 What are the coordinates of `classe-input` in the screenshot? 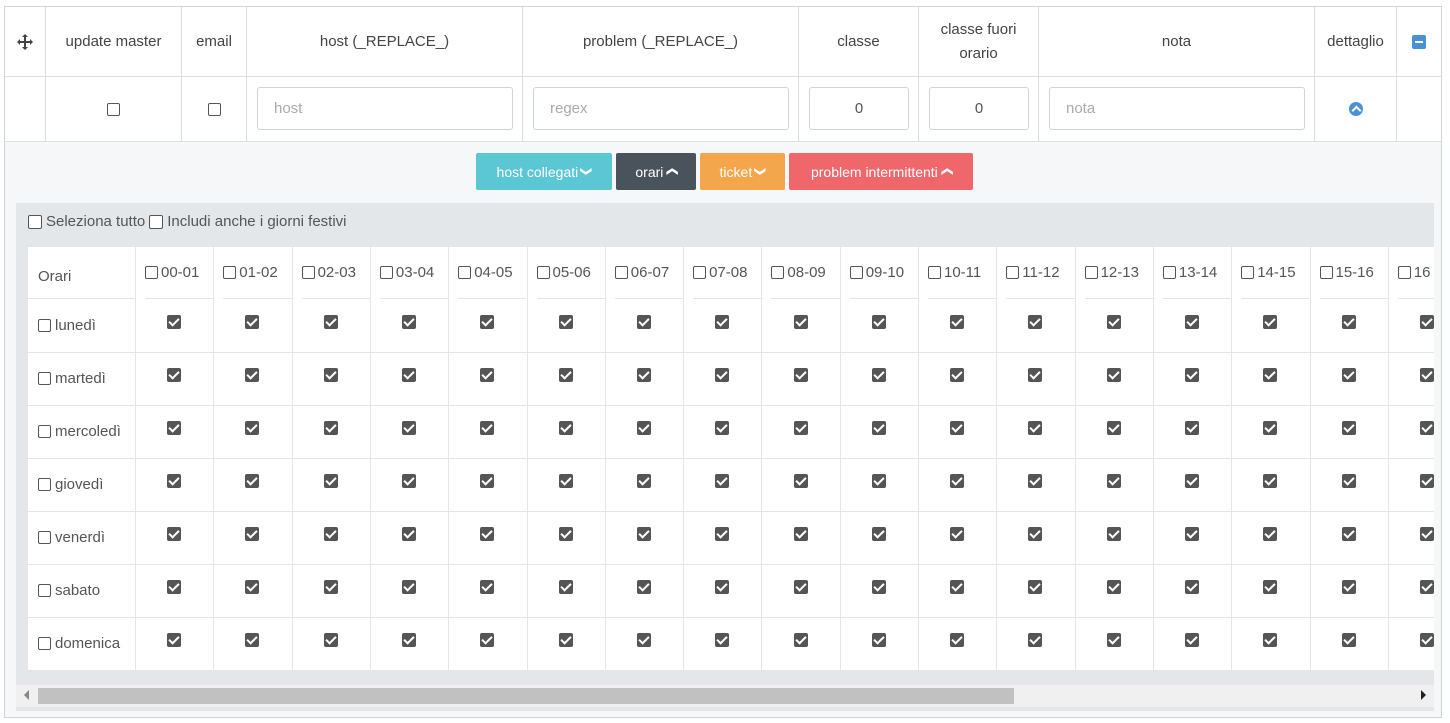 It's located at (859, 108).